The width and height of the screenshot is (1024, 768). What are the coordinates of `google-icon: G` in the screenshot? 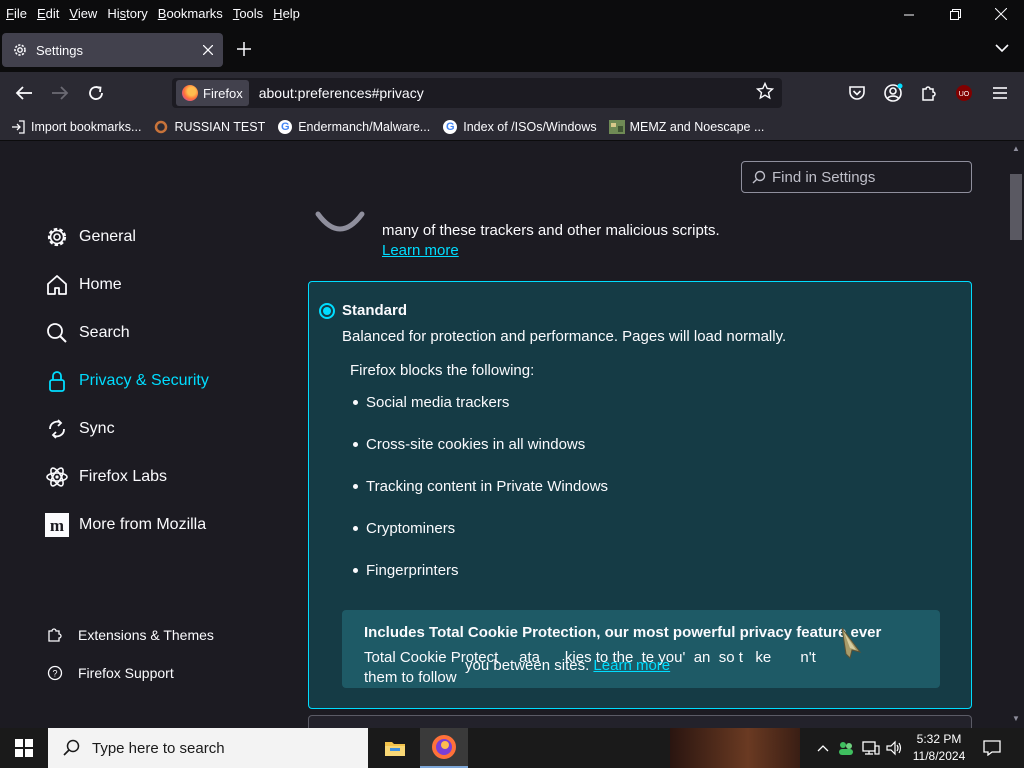 It's located at (285, 127).